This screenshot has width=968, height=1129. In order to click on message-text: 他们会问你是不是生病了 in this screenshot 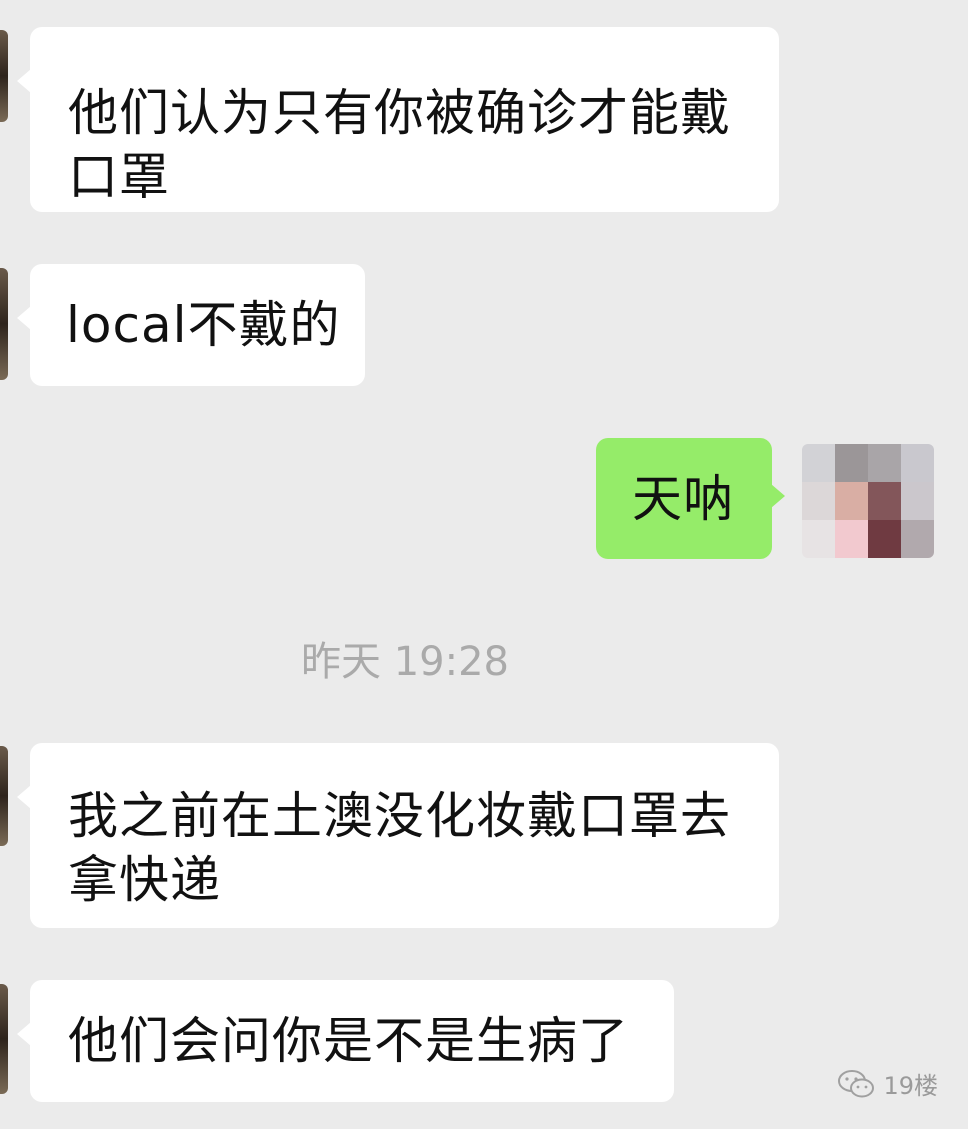, I will do `click(348, 1041)`.